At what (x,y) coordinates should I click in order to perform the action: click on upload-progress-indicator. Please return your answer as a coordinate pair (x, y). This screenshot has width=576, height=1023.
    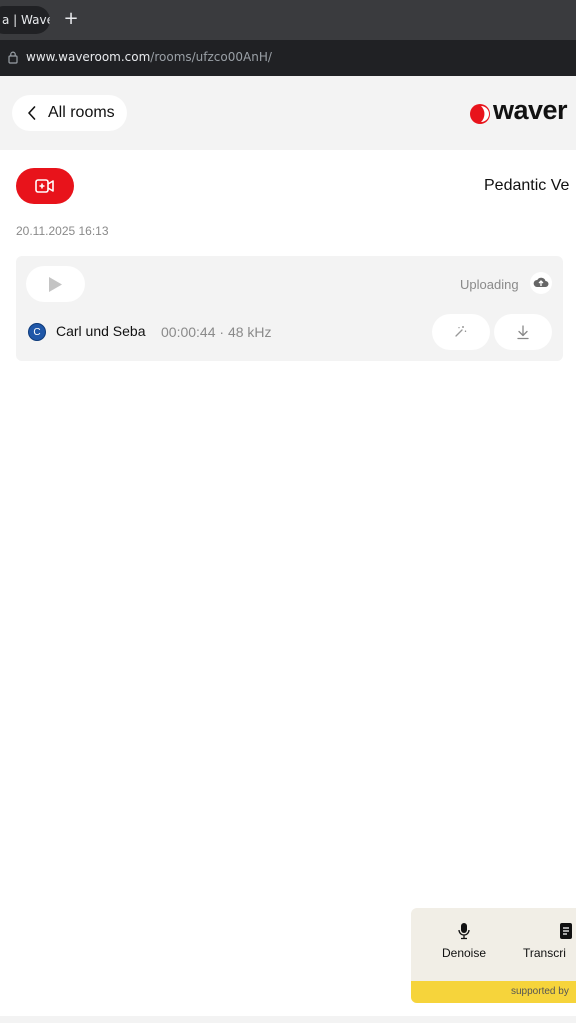
    Looking at the image, I should click on (541, 283).